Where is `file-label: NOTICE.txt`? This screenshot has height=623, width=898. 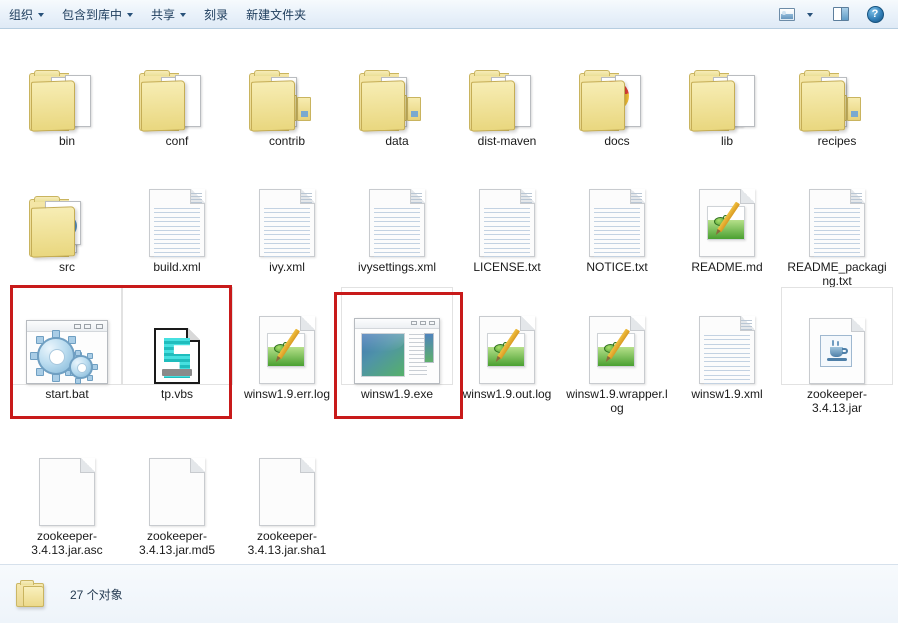
file-label: NOTICE.txt is located at coordinates (617, 267).